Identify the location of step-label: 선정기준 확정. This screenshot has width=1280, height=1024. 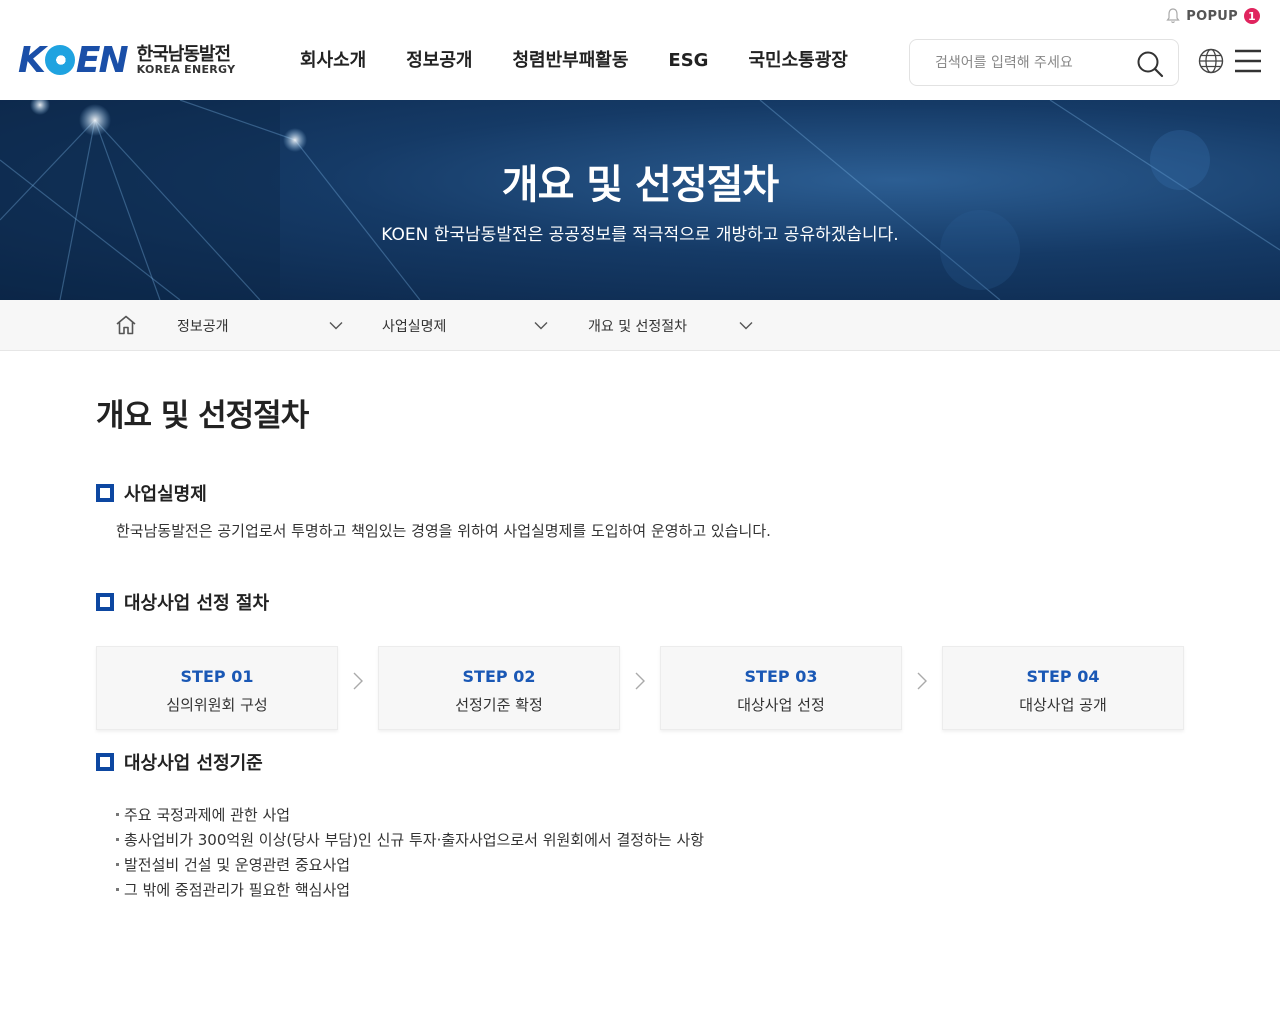
(499, 705).